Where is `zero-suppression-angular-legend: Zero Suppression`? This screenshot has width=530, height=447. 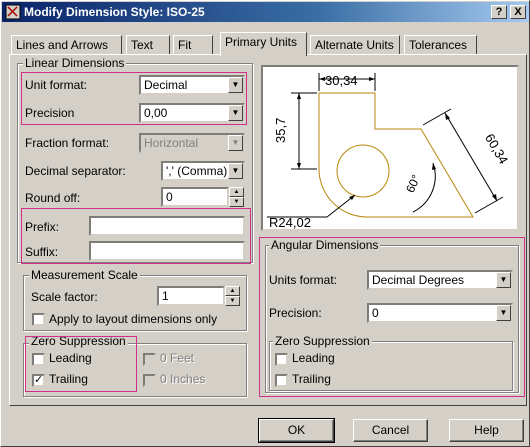
zero-suppression-angular-legend: Zero Suppression is located at coordinates (322, 341).